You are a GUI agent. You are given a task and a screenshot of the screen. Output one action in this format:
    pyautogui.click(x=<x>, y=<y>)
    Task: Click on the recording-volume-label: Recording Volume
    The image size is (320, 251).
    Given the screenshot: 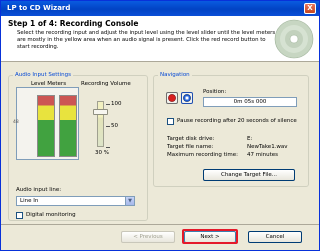 What is the action you would take?
    pyautogui.click(x=106, y=84)
    